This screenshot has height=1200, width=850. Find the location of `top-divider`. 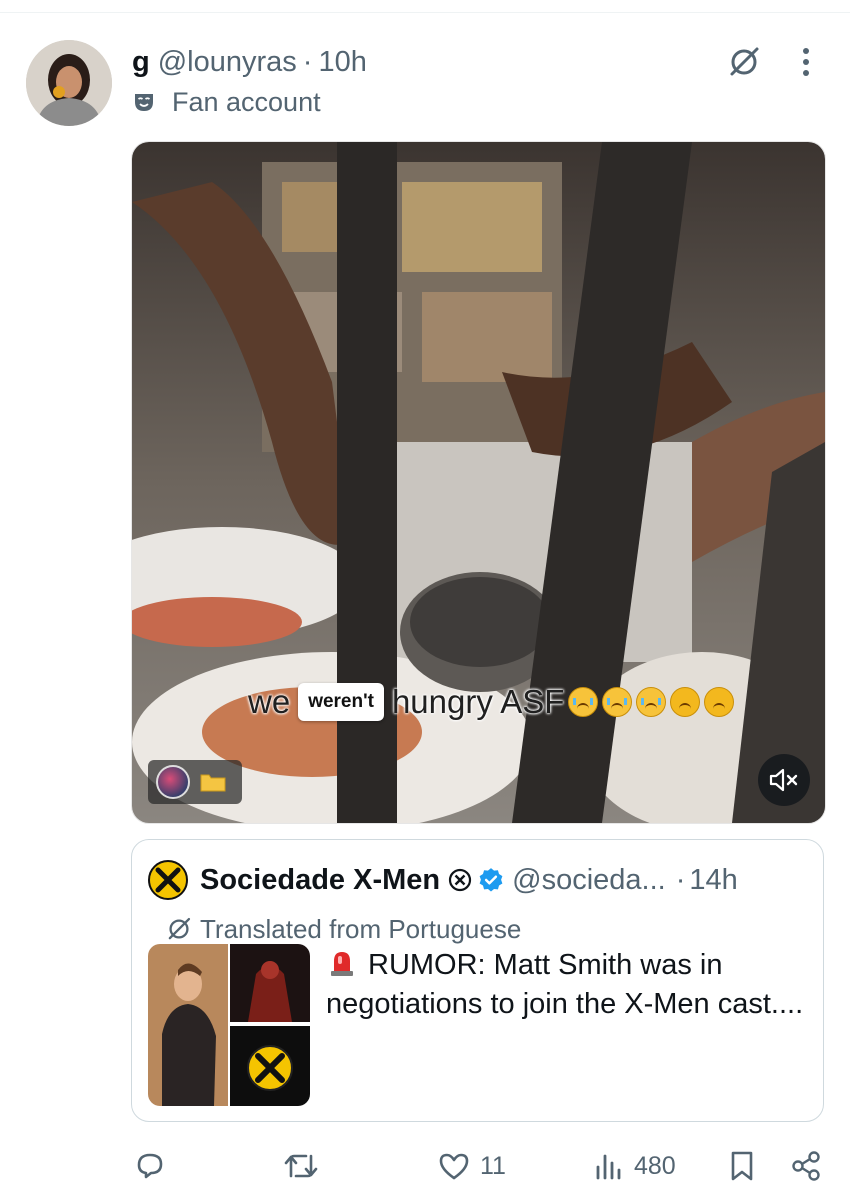

top-divider is located at coordinates (425, 12).